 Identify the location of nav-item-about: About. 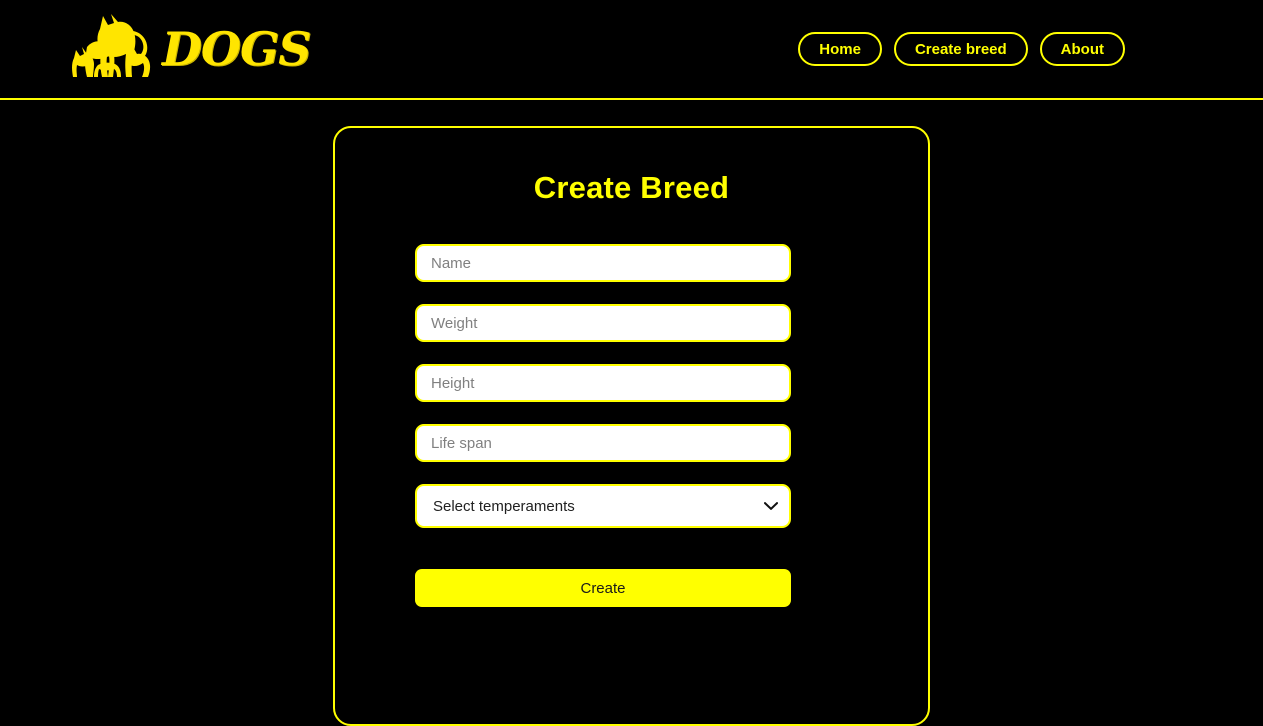
(1082, 49).